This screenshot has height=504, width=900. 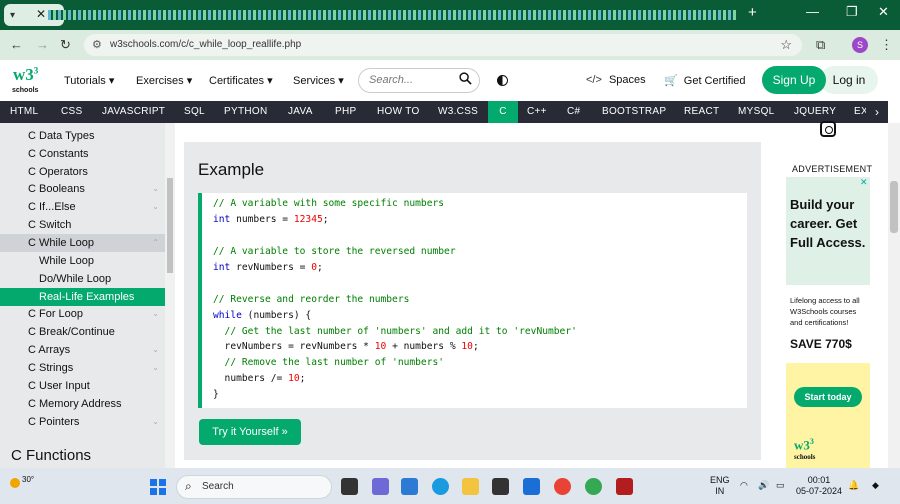 What do you see at coordinates (250, 432) in the screenshot?
I see `try-it-yourself-button: Try it Yourself »` at bounding box center [250, 432].